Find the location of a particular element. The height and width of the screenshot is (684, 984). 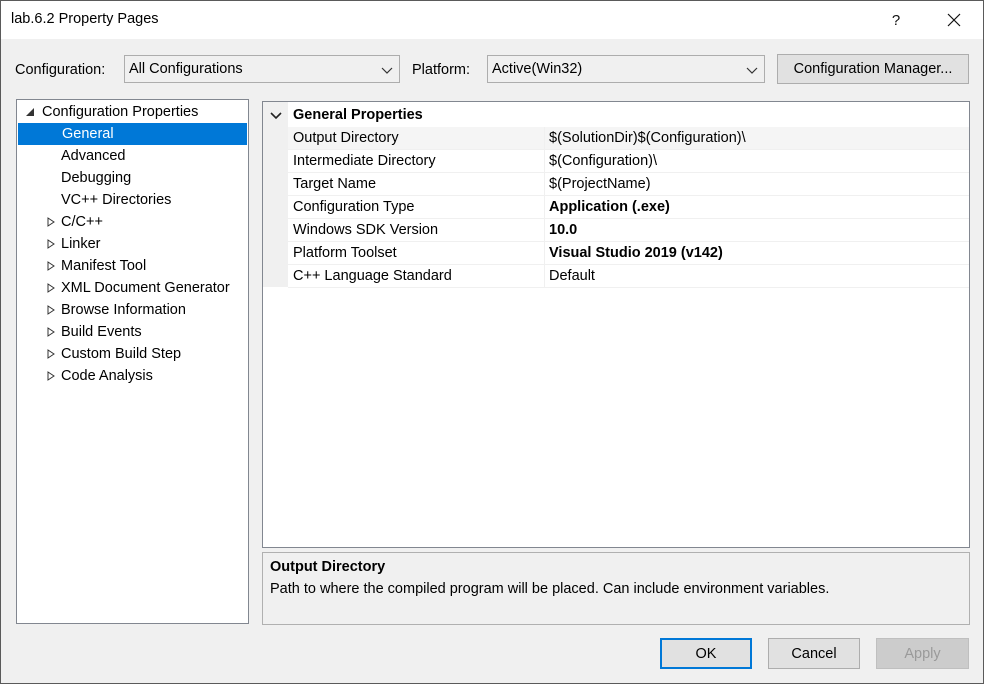

property-value: 10.0 is located at coordinates (563, 230).